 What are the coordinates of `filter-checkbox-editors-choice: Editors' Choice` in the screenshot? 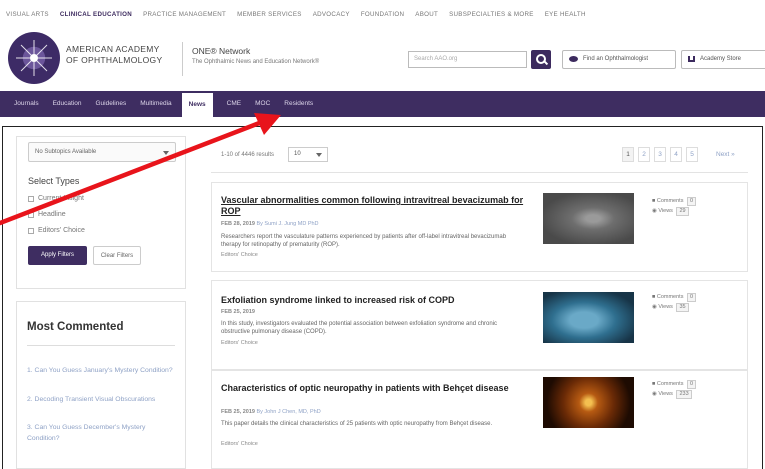 It's located at (56, 230).